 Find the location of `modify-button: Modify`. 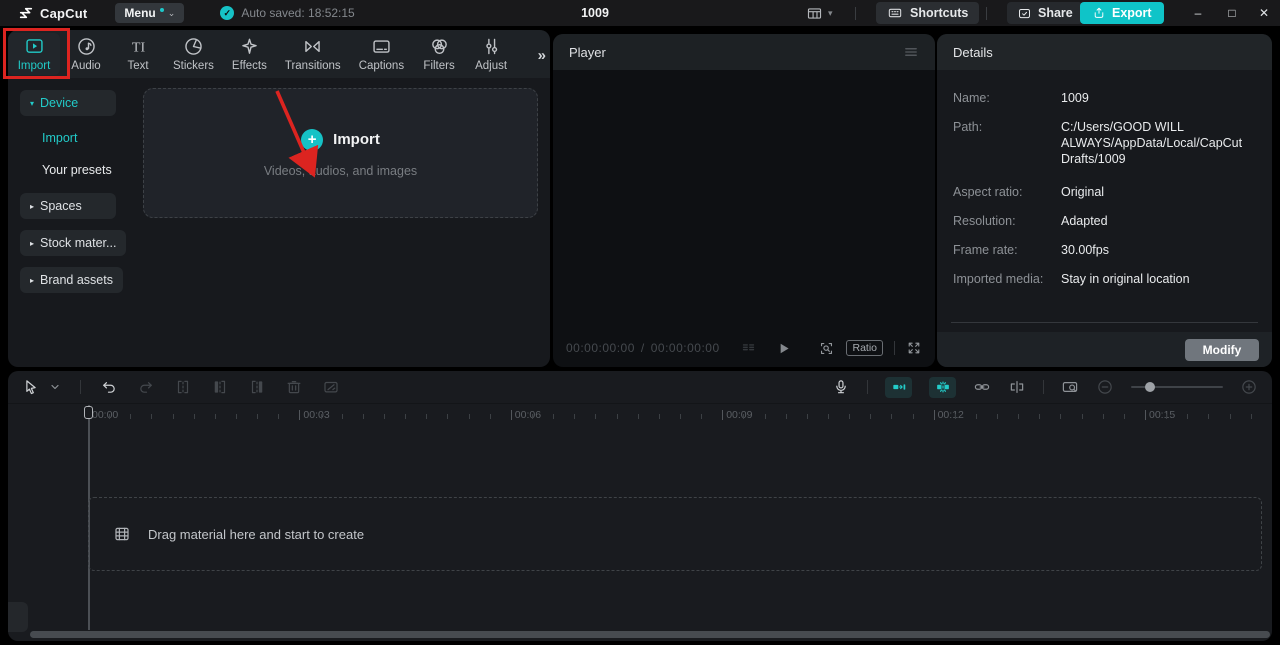

modify-button: Modify is located at coordinates (1222, 349).